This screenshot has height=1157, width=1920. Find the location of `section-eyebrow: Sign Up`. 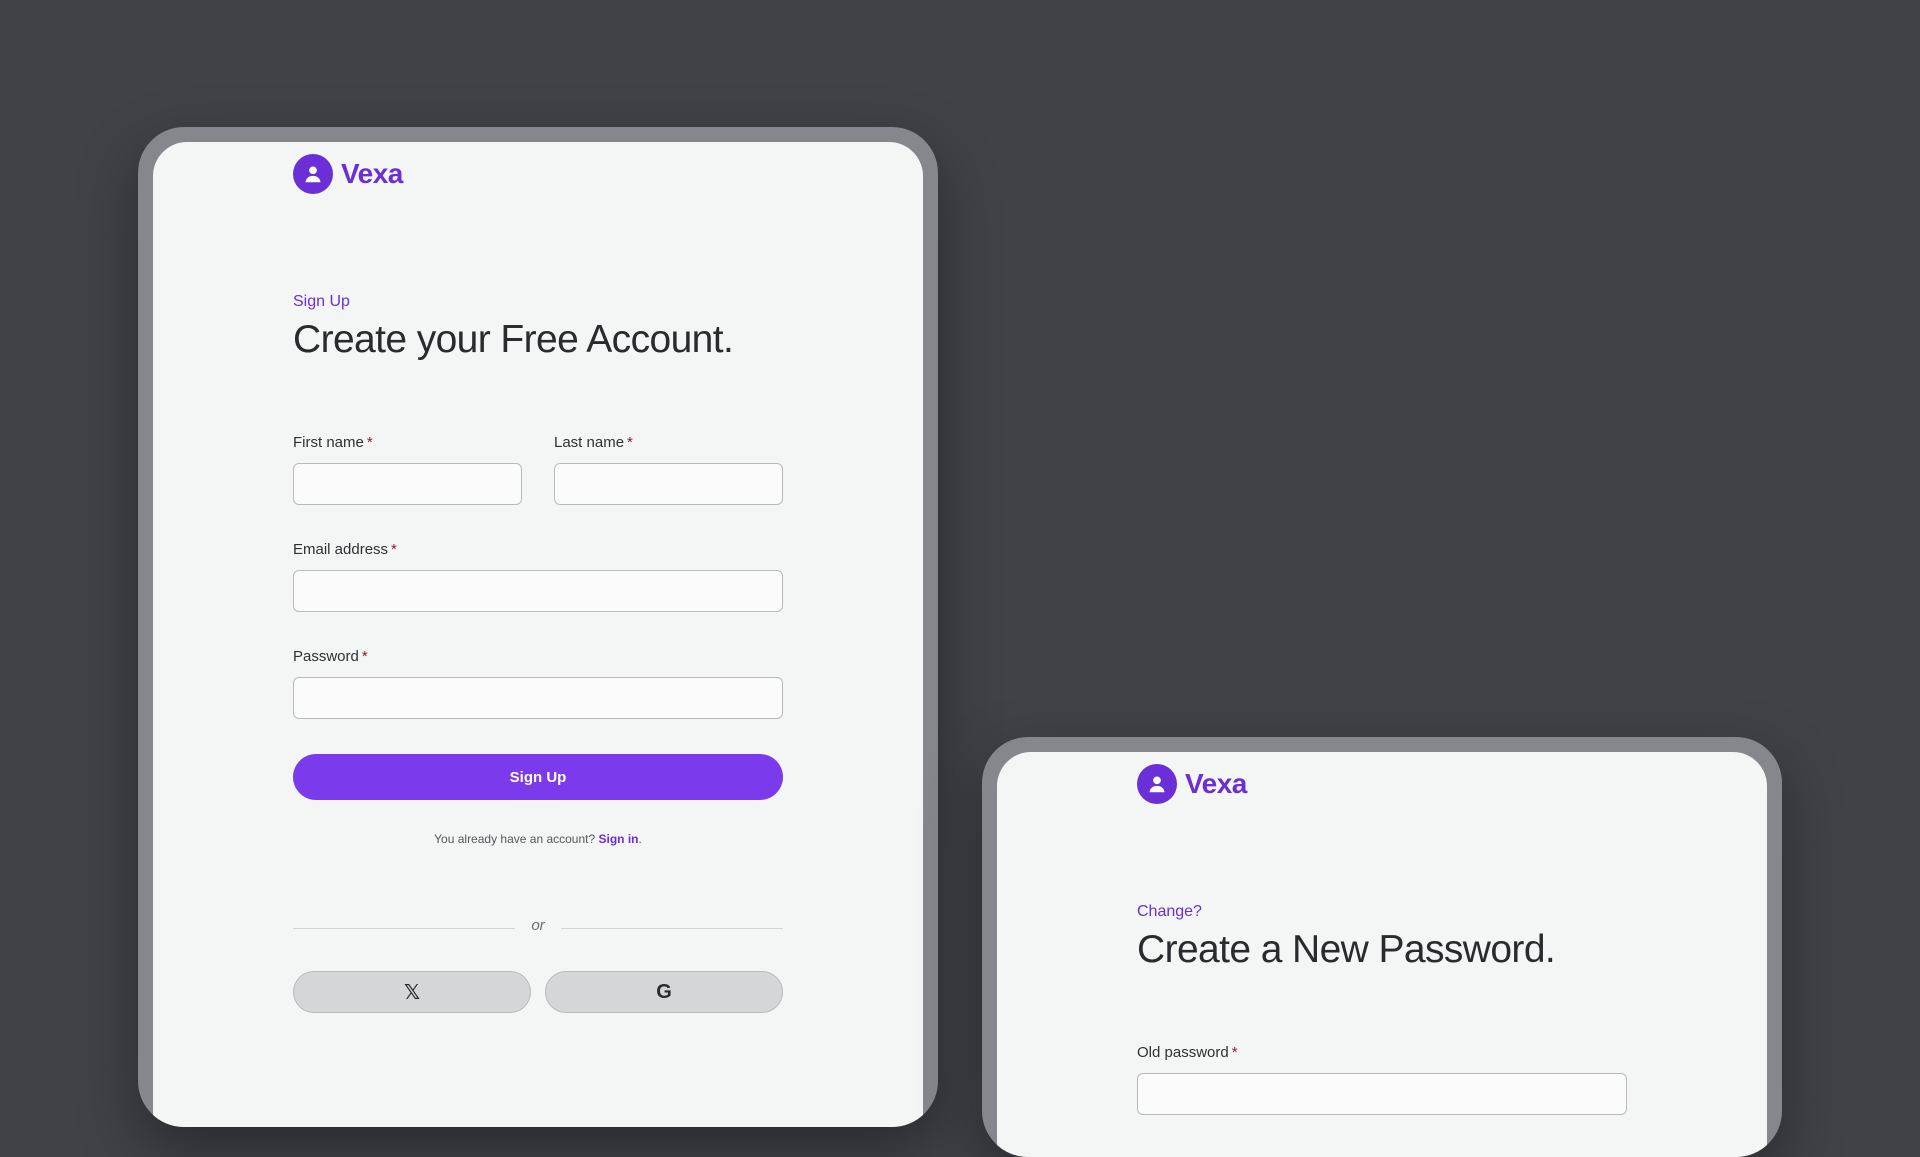

section-eyebrow: Sign Up is located at coordinates (321, 301).